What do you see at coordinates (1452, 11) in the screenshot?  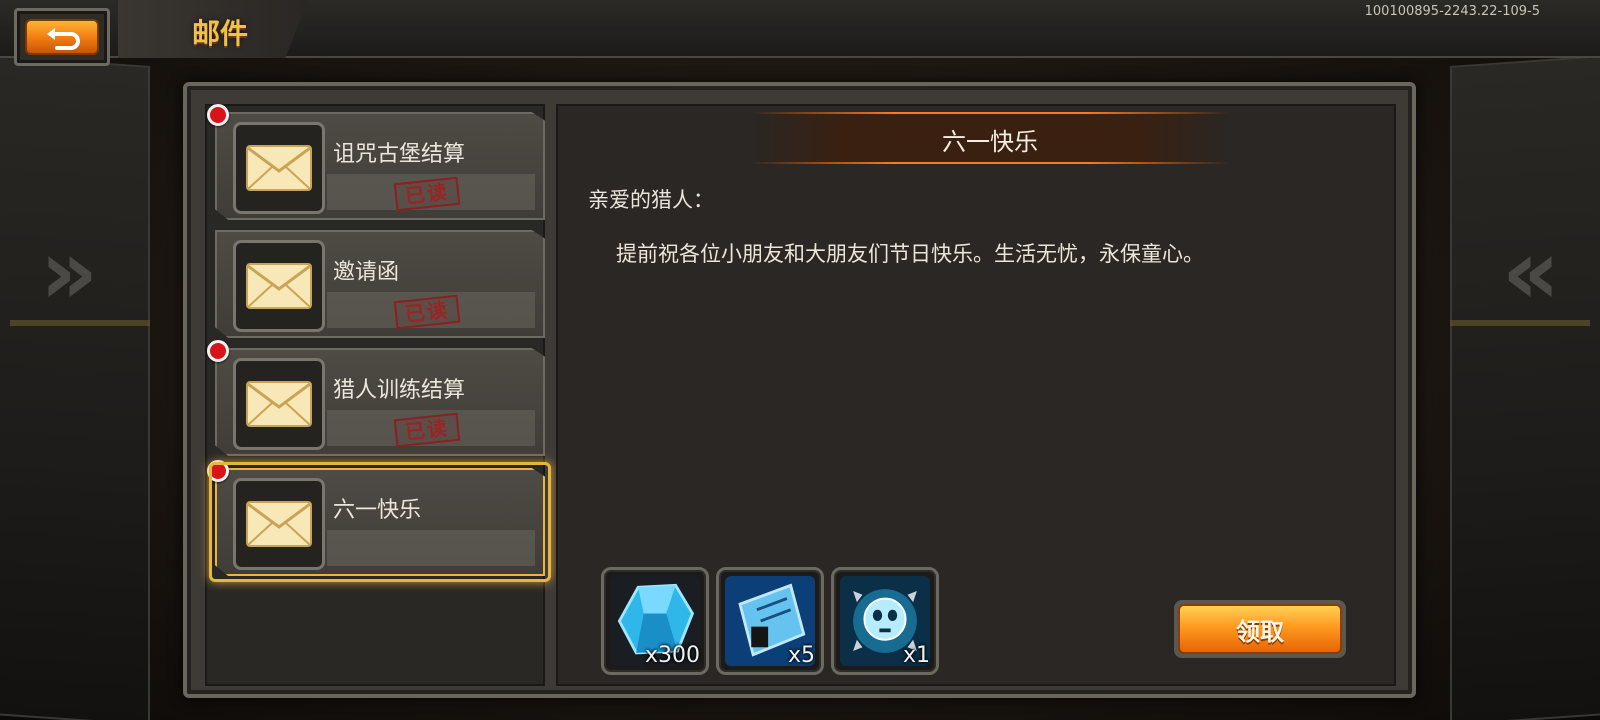 I see `version-label: 100100895-2243.22-109-5` at bounding box center [1452, 11].